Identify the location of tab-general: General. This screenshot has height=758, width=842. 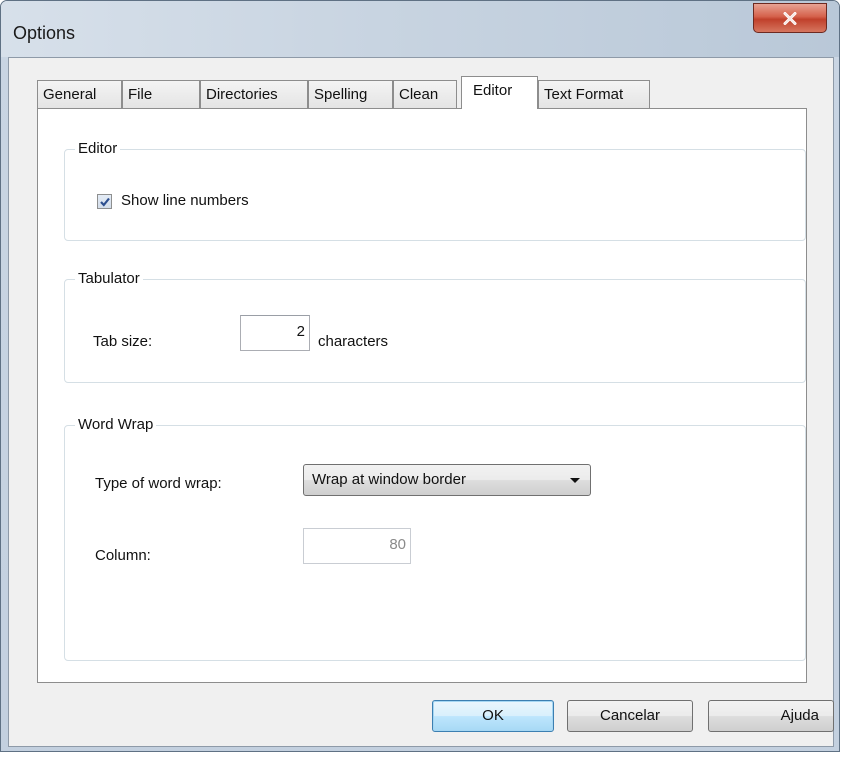
(79, 94).